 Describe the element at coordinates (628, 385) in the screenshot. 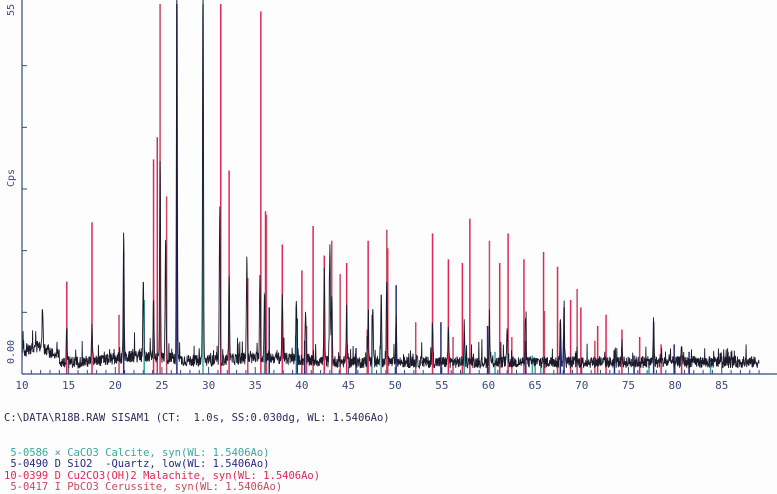

I see `x-tick-label: 75` at that location.